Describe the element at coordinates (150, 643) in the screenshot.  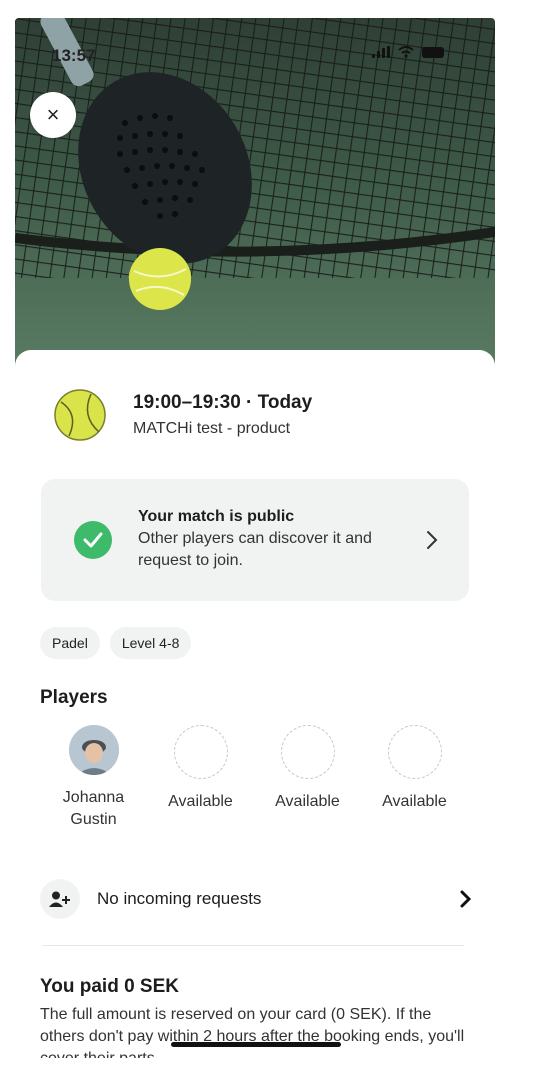
I see `tag-level: Level 4-8` at that location.